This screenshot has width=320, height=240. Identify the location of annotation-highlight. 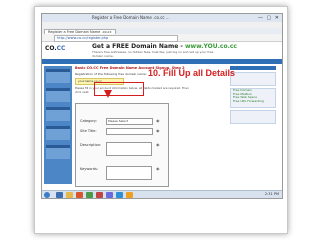
(119, 89).